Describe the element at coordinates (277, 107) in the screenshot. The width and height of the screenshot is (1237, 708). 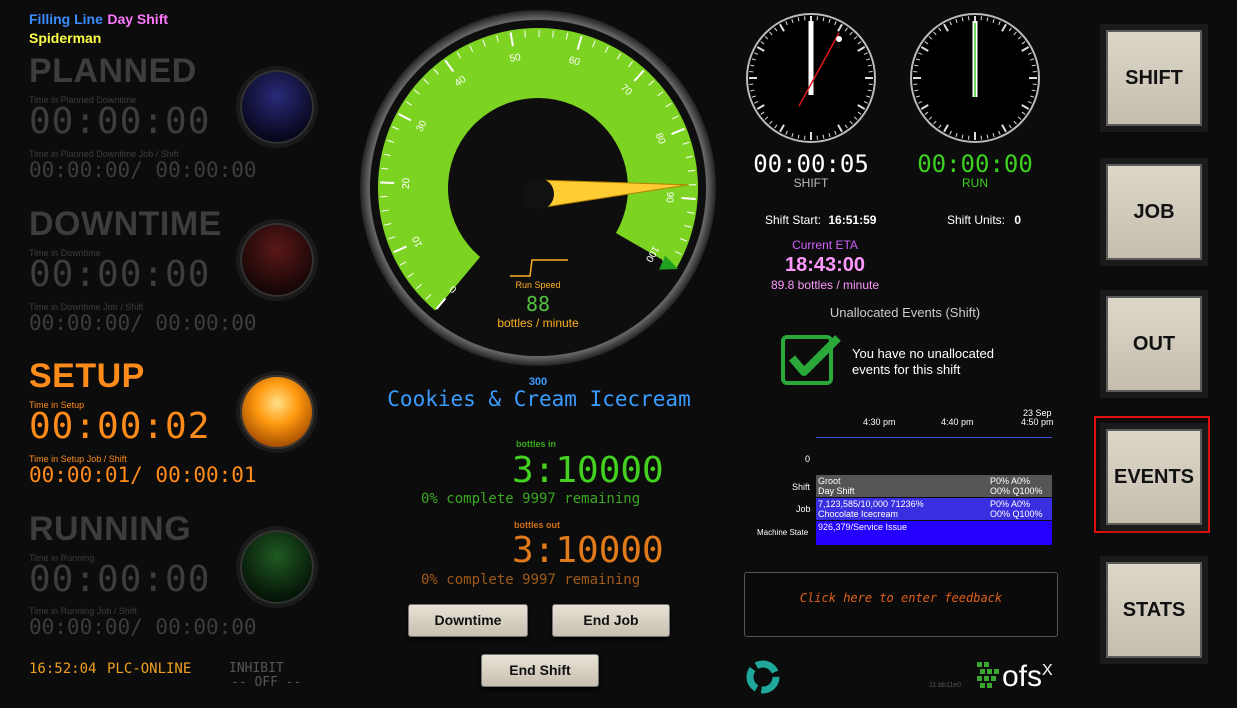
I see `planned-lamp` at that location.